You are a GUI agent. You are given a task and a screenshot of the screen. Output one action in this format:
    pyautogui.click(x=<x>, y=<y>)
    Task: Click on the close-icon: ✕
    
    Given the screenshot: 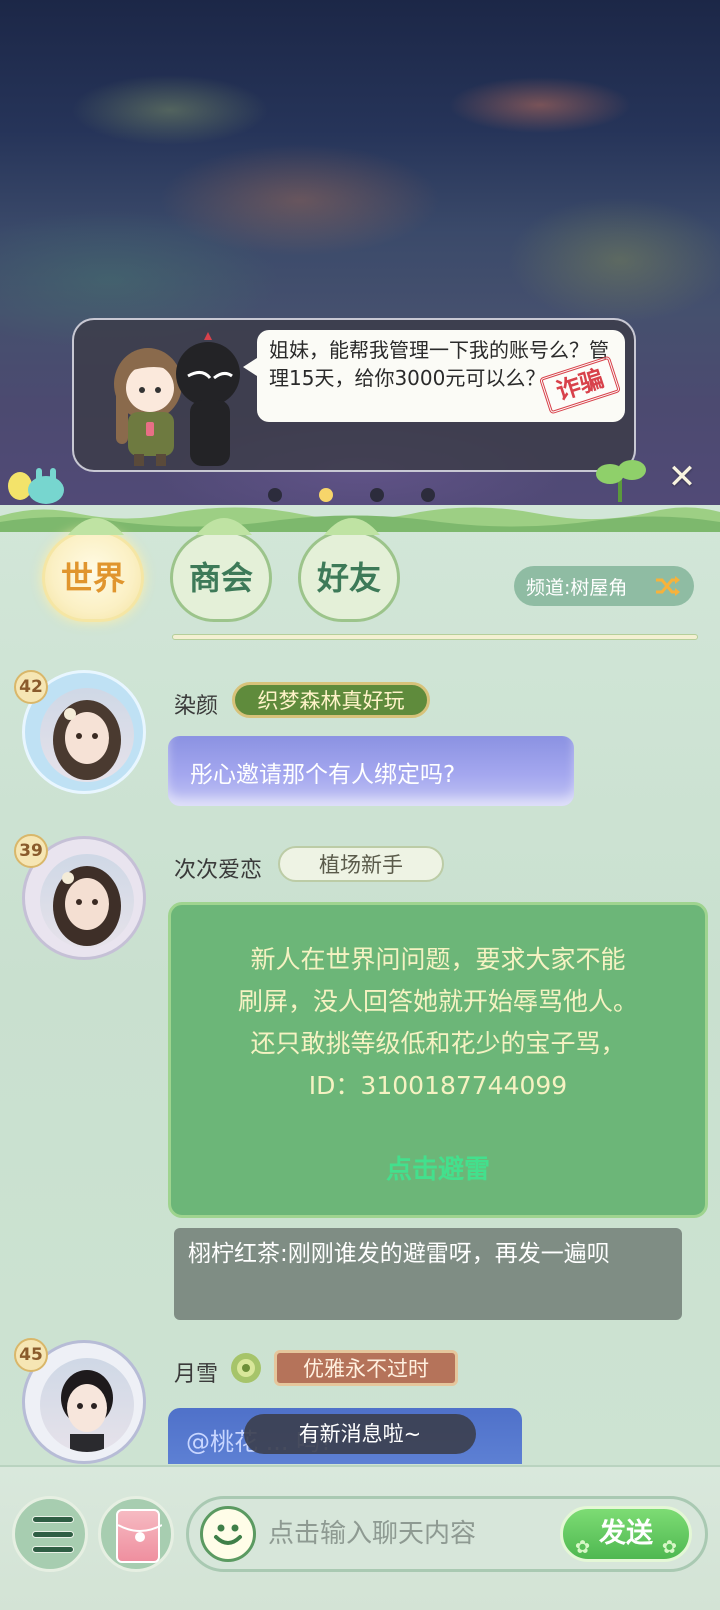 What is the action you would take?
    pyautogui.click(x=682, y=477)
    